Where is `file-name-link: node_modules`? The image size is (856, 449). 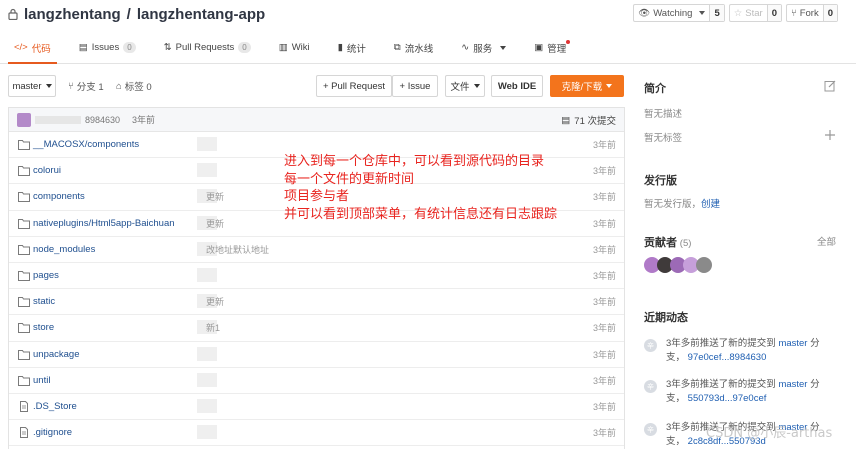 file-name-link: node_modules is located at coordinates (64, 249).